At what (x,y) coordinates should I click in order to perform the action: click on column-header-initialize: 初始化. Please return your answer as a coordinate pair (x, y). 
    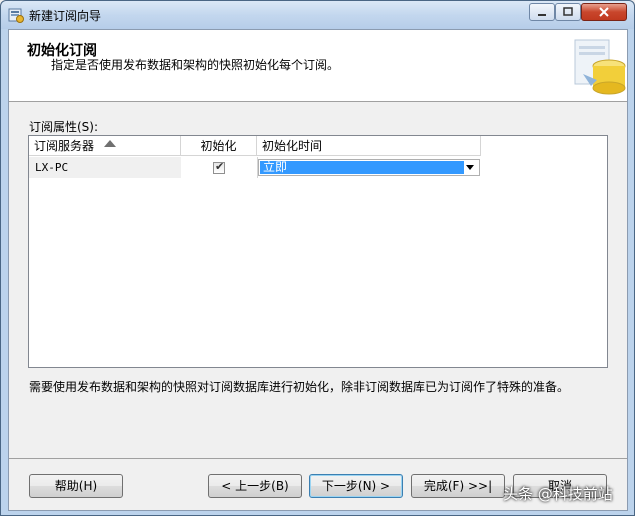
    Looking at the image, I should click on (219, 146).